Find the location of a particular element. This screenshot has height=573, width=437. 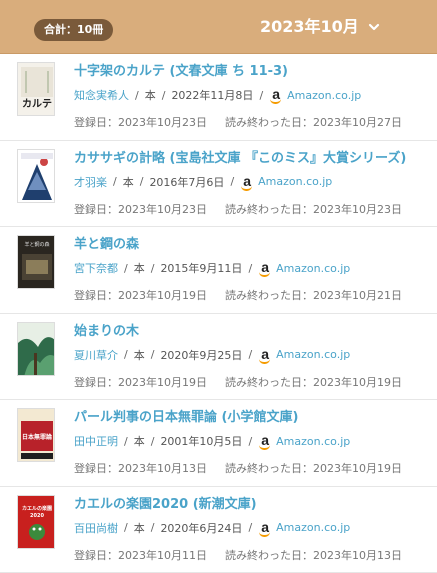

svg-text: カエルの楽園 is located at coordinates (37, 508).